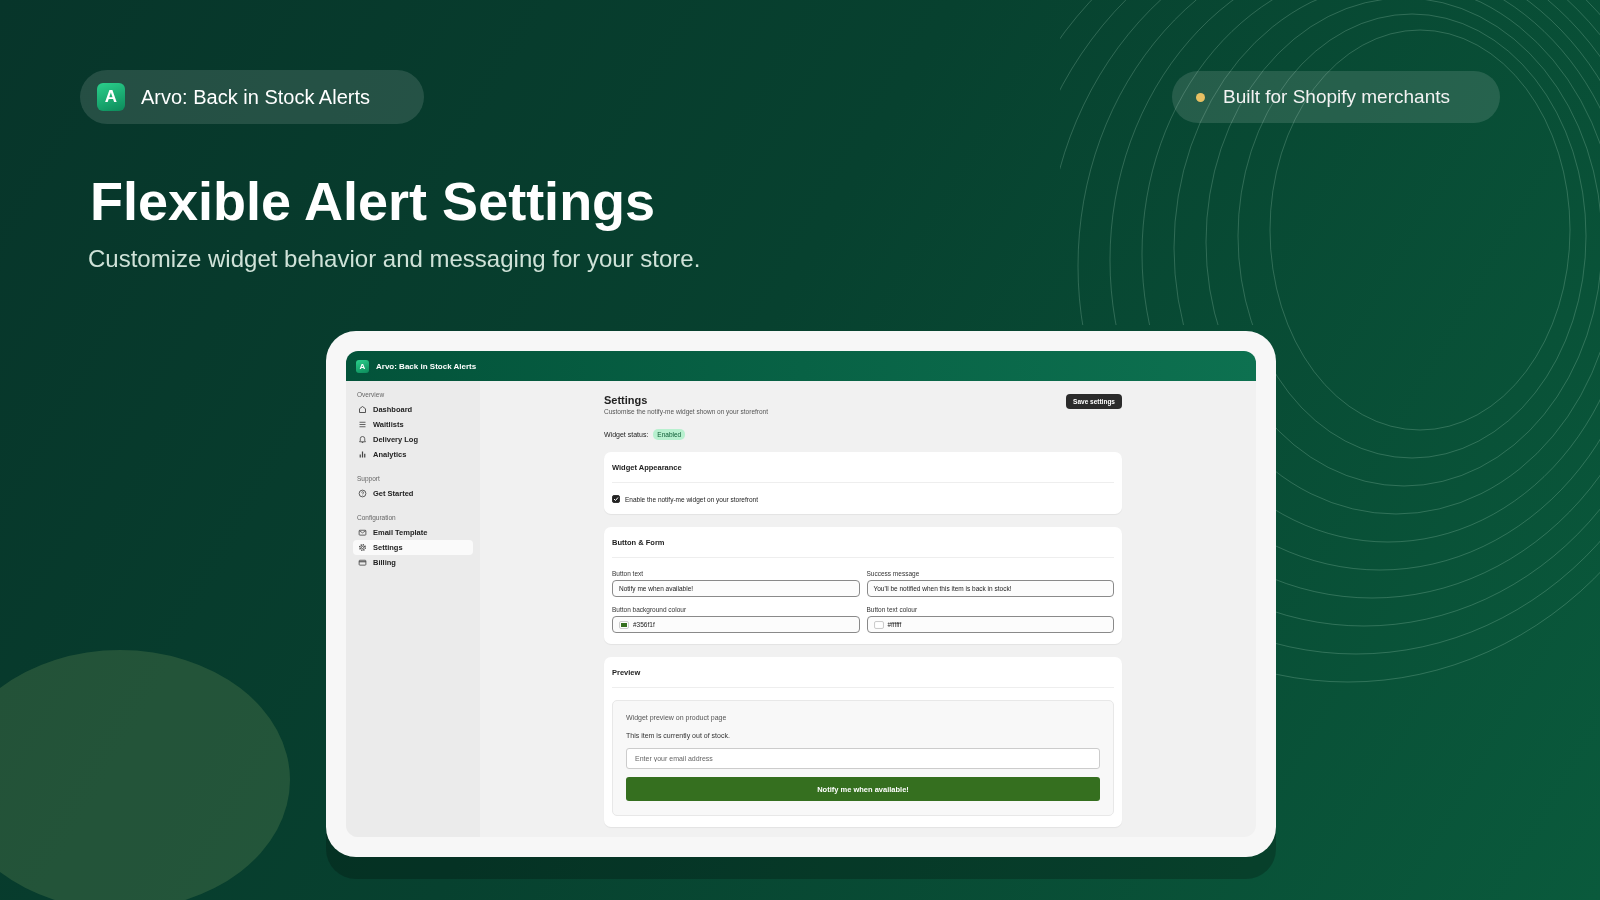  I want to click on page-title: Settings, so click(626, 400).